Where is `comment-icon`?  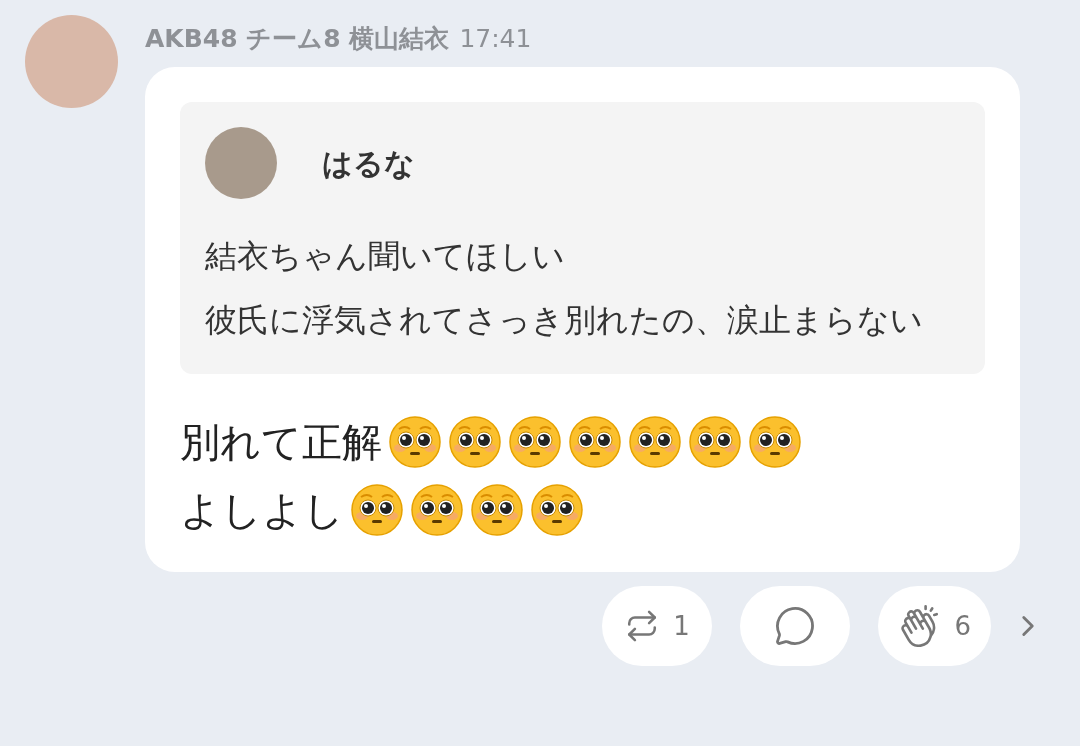
comment-icon is located at coordinates (795, 626).